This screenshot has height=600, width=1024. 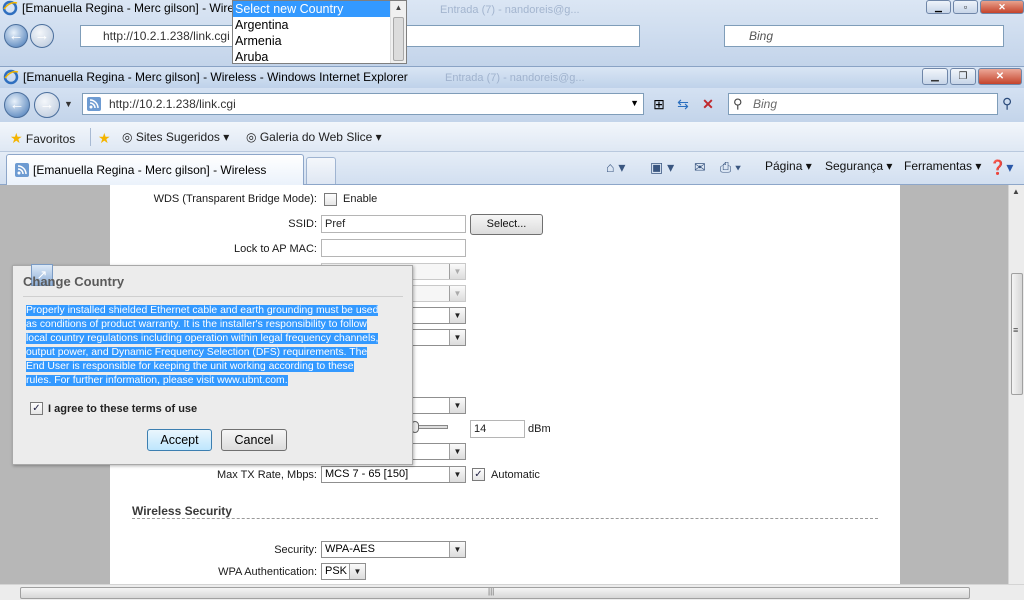 I want to click on suggested-sites-link: ◎ Sites Sugeridos ▾, so click(x=175, y=137).